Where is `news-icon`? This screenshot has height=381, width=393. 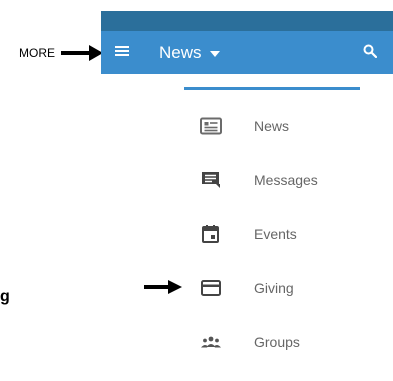 news-icon is located at coordinates (211, 126).